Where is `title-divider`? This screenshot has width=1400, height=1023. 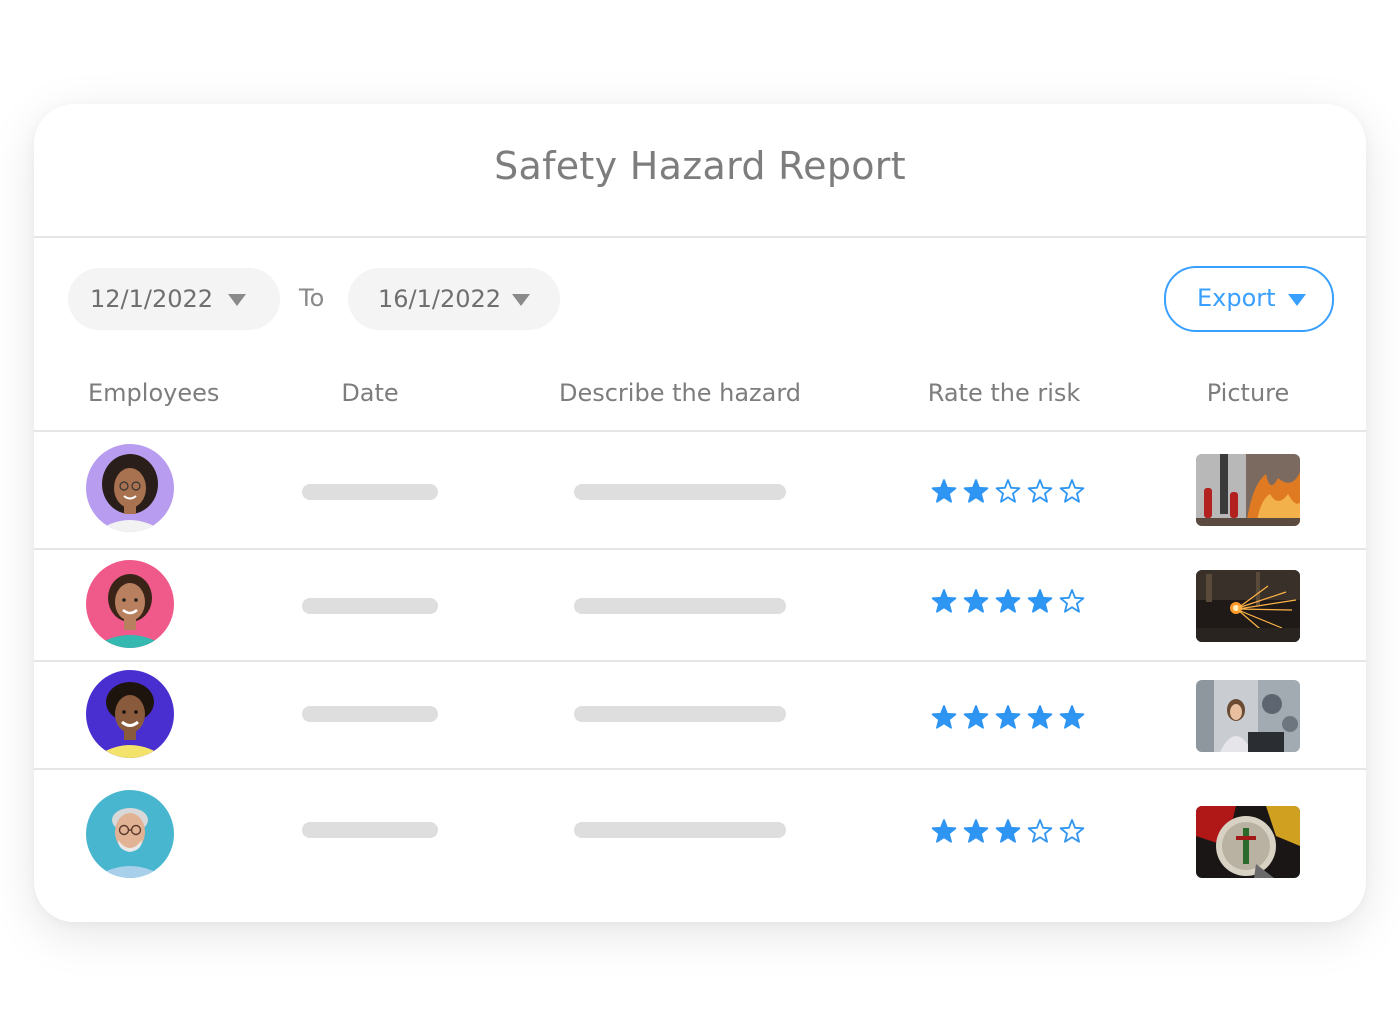 title-divider is located at coordinates (700, 237).